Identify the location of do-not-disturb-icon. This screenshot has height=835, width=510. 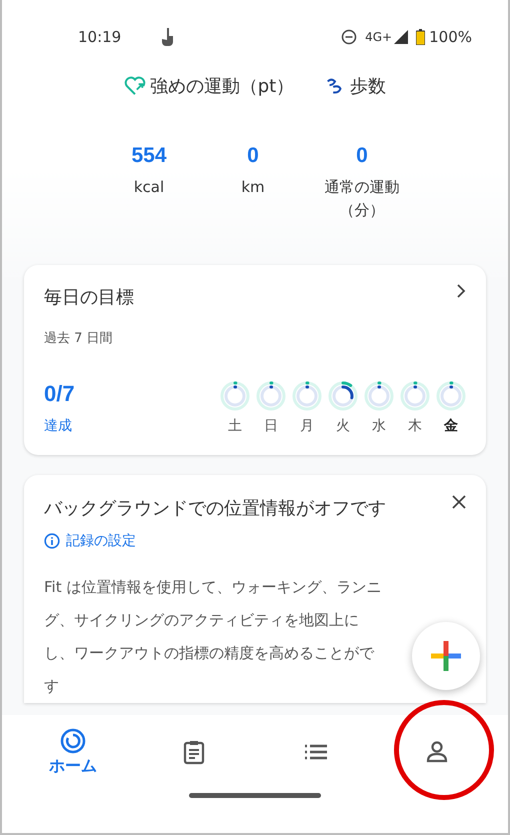
(349, 37).